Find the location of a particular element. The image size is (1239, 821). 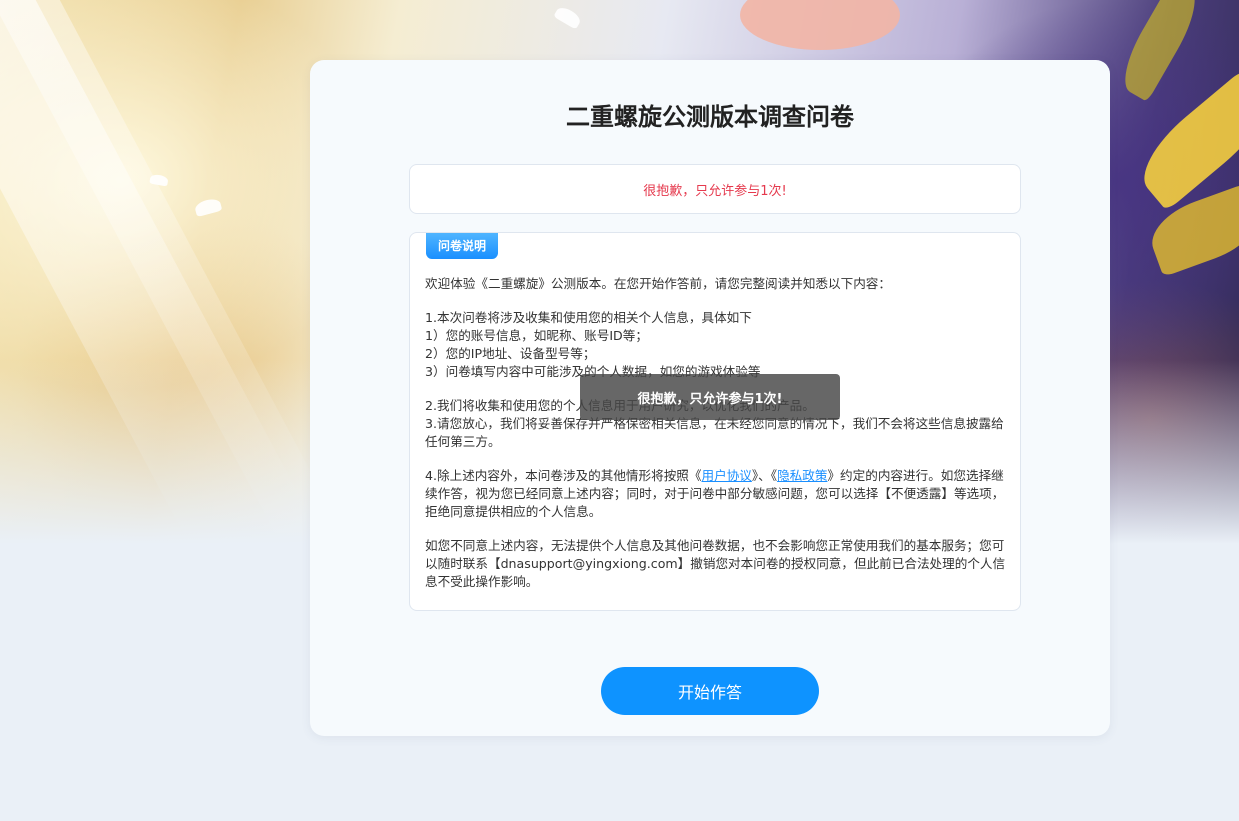

start-survey-button: 开始作答 is located at coordinates (710, 691).